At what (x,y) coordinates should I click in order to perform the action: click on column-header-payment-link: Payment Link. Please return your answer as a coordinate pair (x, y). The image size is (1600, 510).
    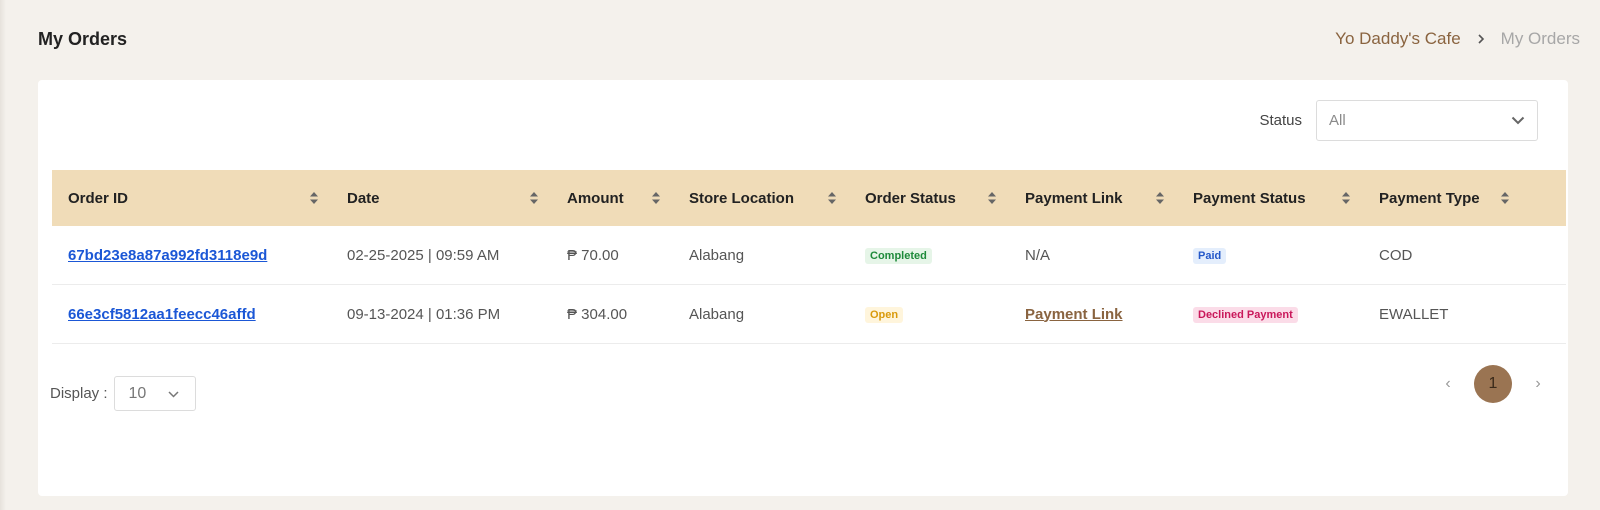
    Looking at the image, I should click on (1093, 198).